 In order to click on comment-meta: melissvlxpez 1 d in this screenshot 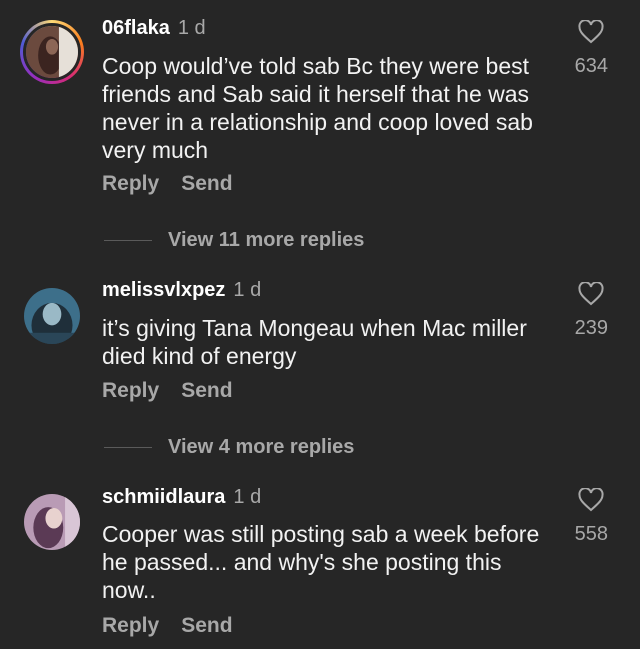, I will do `click(181, 290)`.